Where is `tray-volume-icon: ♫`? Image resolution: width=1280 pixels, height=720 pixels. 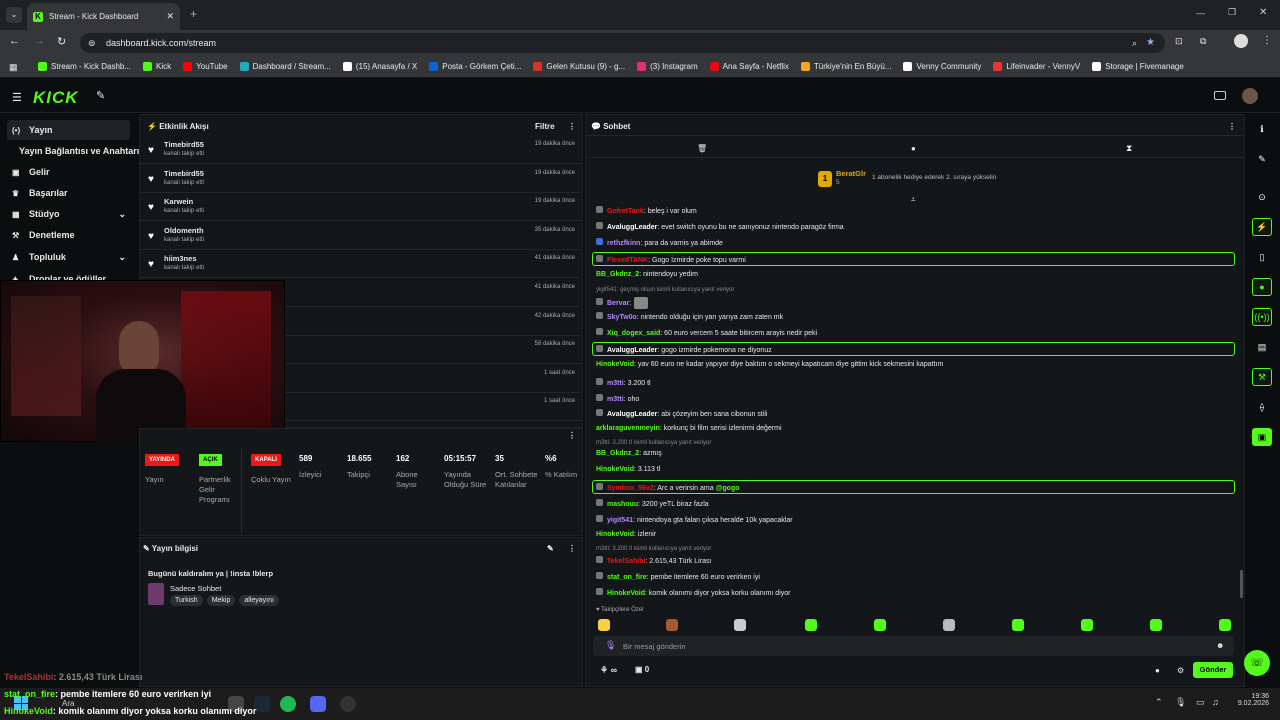
tray-volume-icon: ♫ is located at coordinates (1215, 702).